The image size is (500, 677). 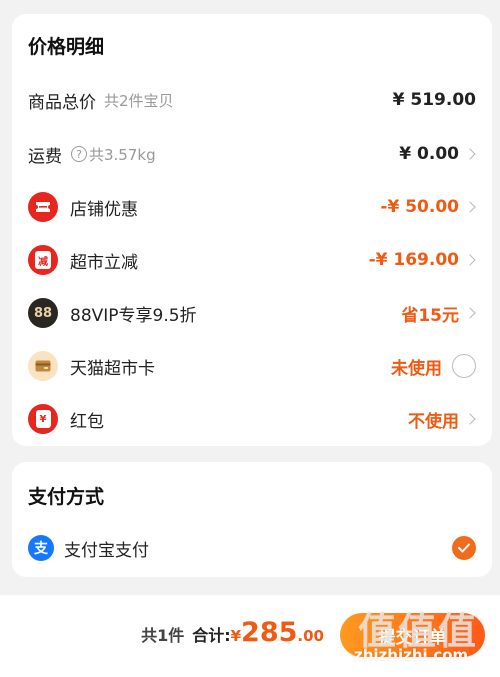 I want to click on total-decimal: .00, so click(x=310, y=636).